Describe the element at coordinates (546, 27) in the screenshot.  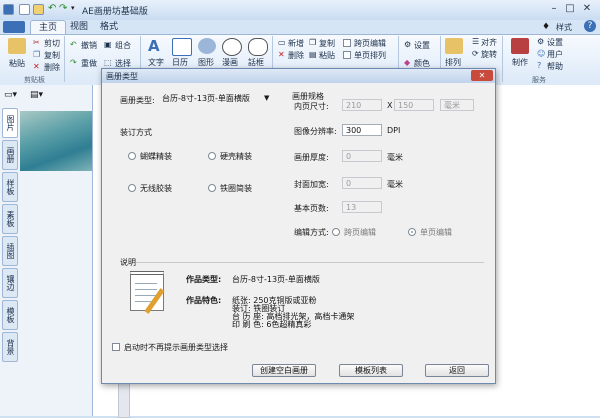
I see `style-menu-icon: ♦` at that location.